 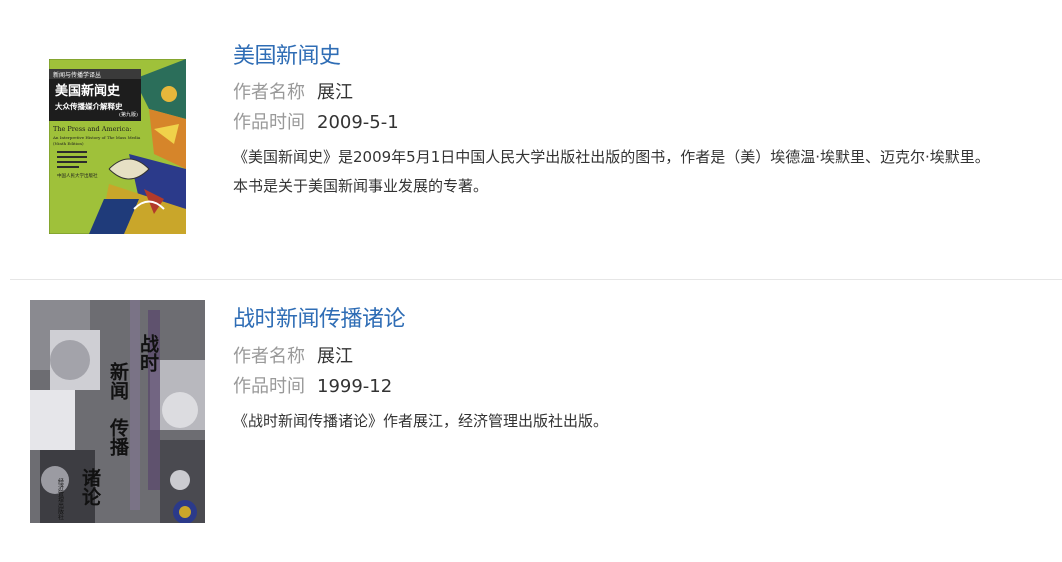 What do you see at coordinates (89, 106) in the screenshot?
I see `cover-subtitle-text: 大众传播媒介解释史` at bounding box center [89, 106].